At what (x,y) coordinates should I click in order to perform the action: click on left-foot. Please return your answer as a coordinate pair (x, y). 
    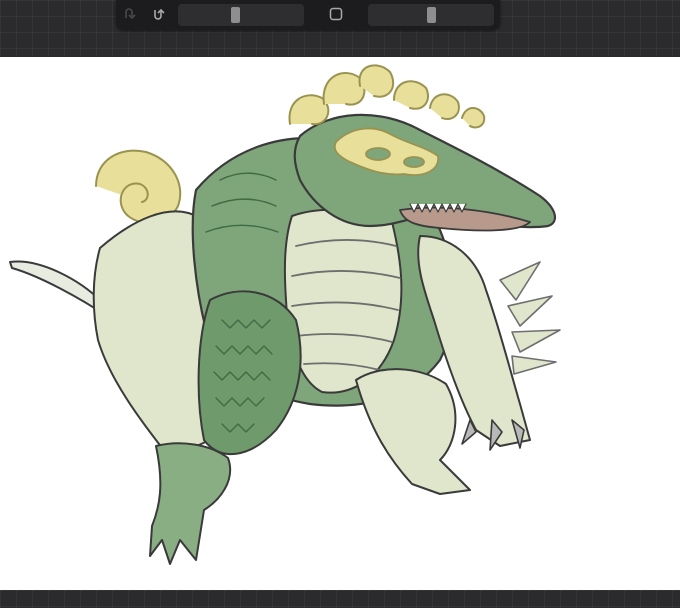
    Looking at the image, I should click on (190, 503).